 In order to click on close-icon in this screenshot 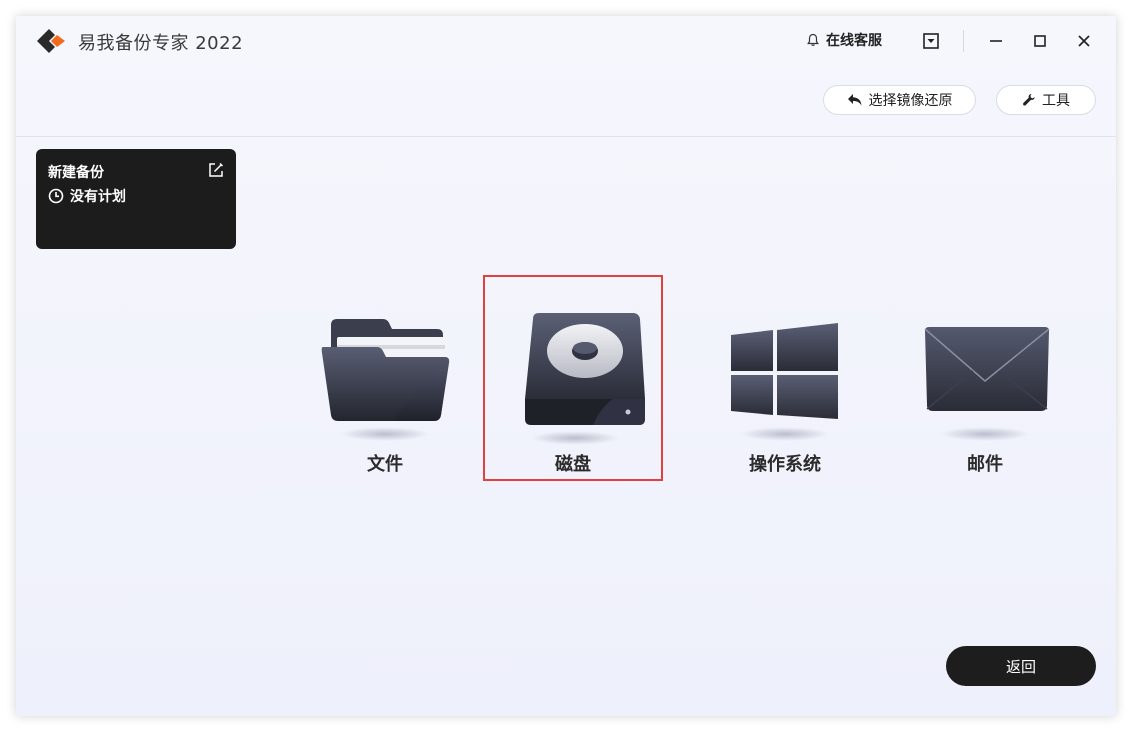, I will do `click(1084, 41)`.